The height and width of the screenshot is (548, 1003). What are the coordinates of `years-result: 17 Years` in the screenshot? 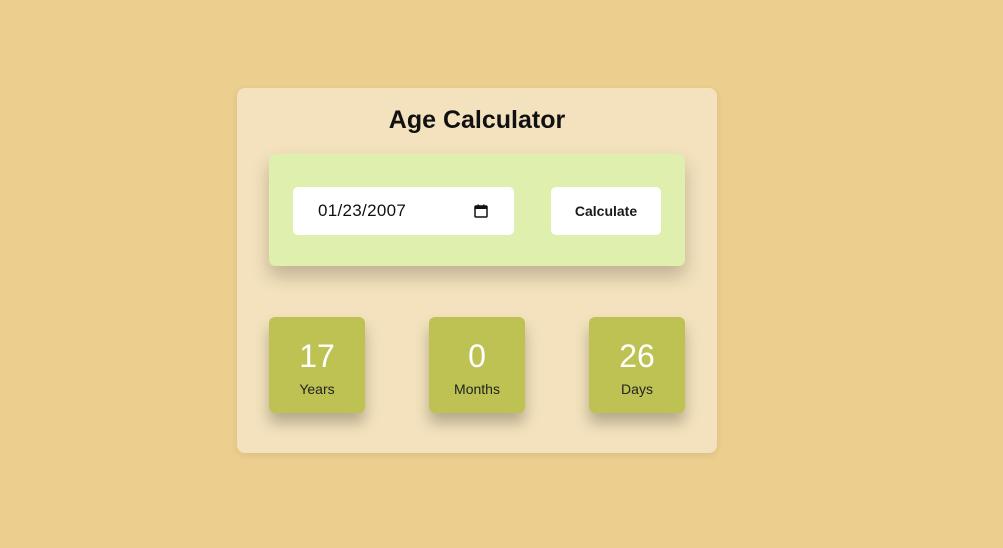 It's located at (317, 365).